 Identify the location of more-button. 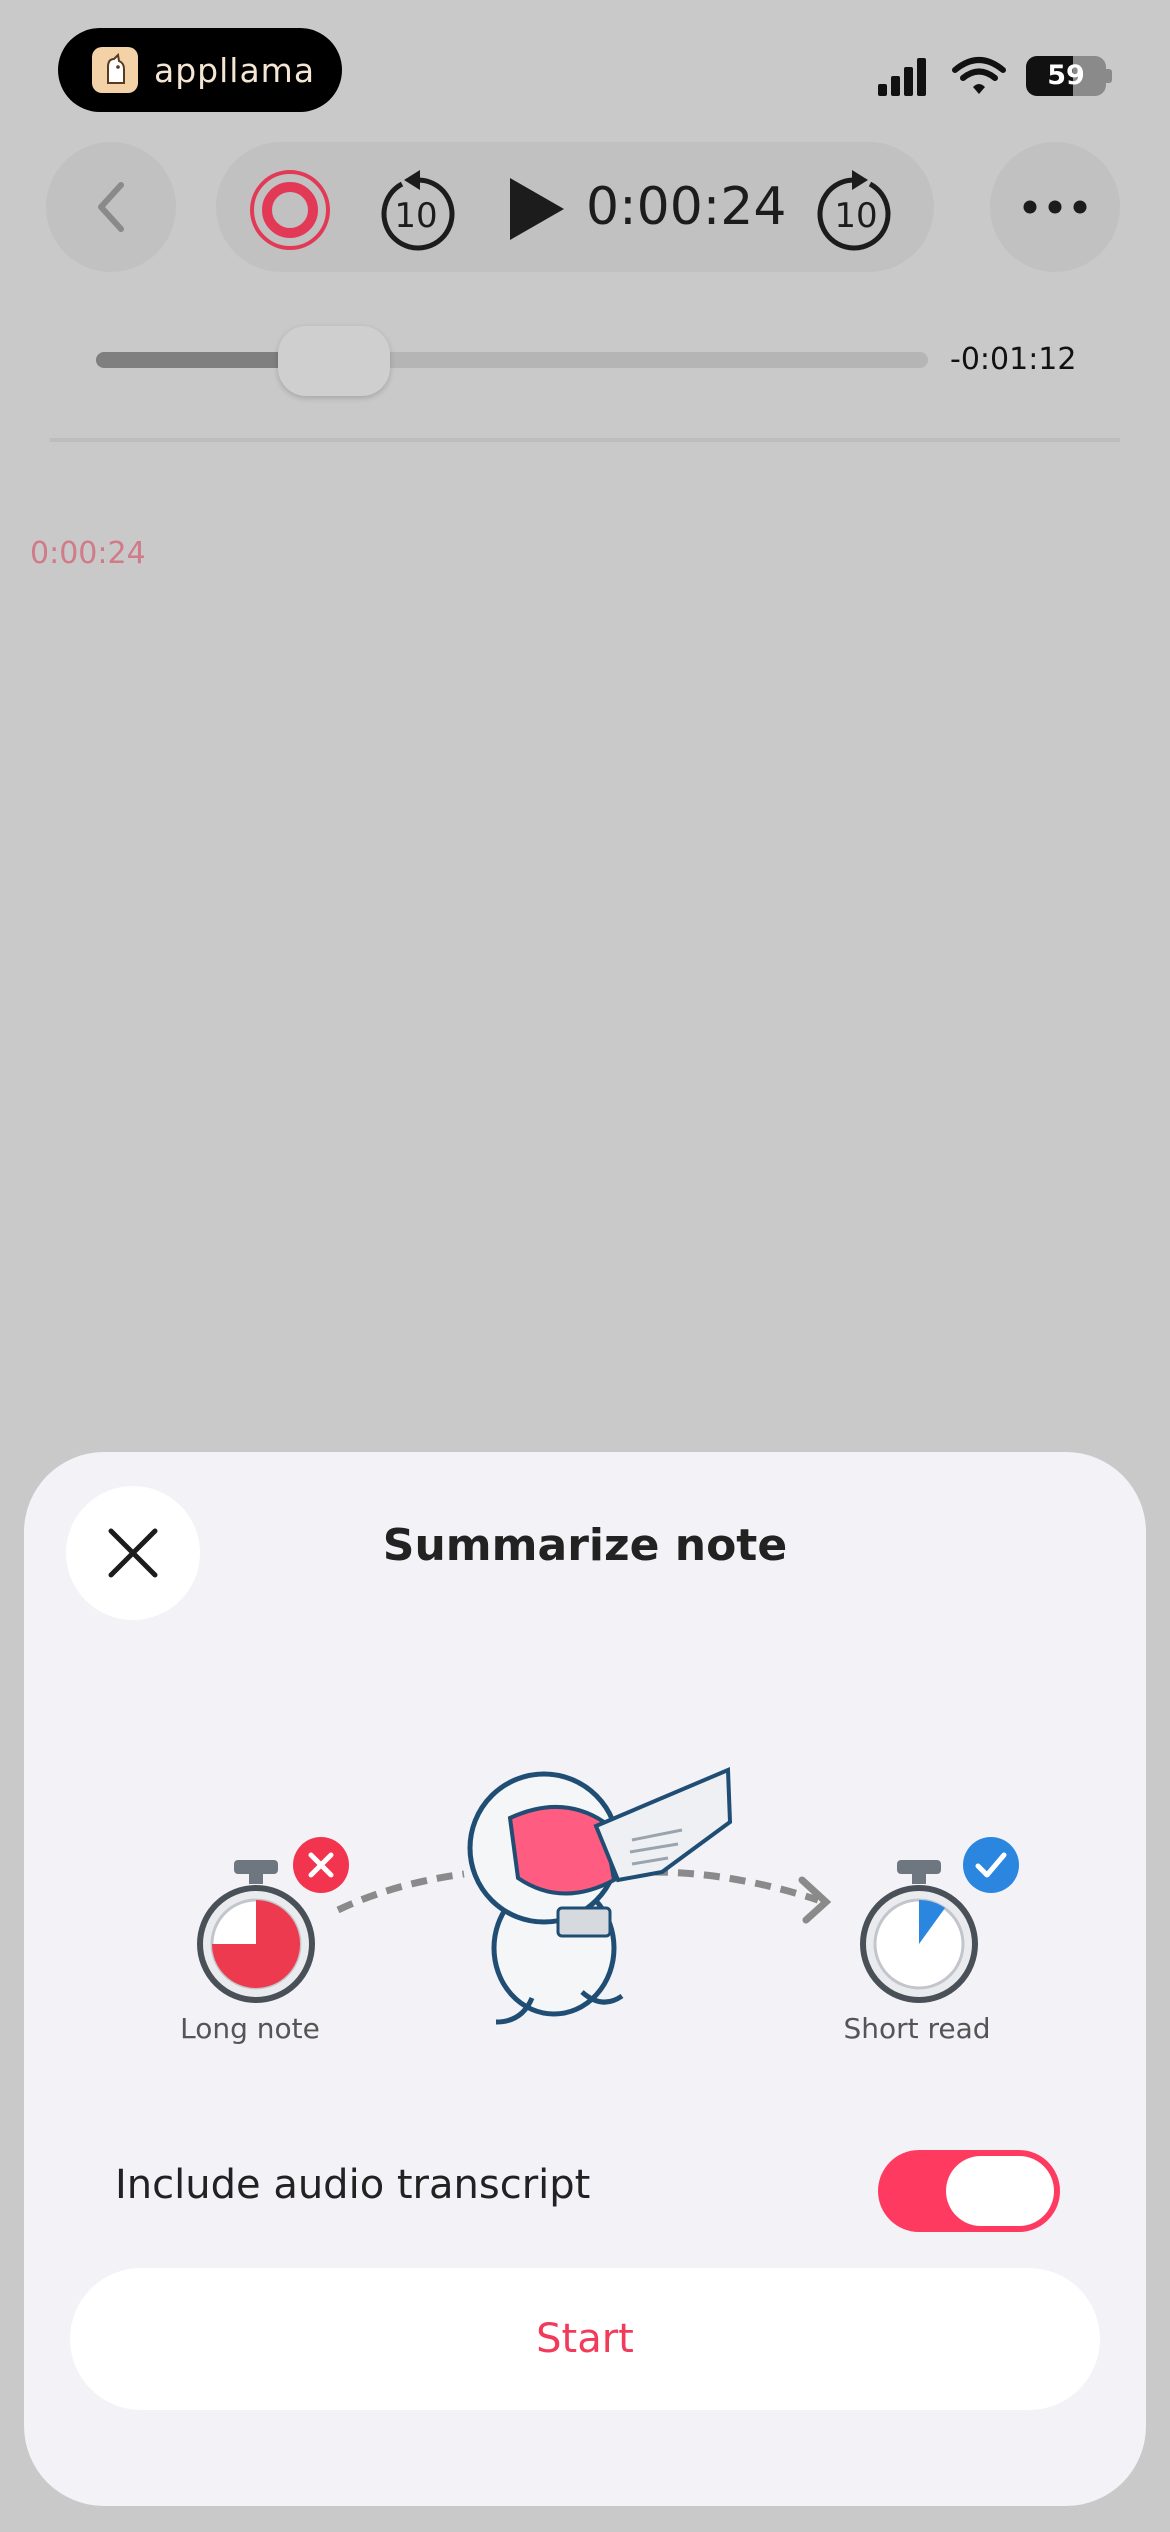
(1055, 207).